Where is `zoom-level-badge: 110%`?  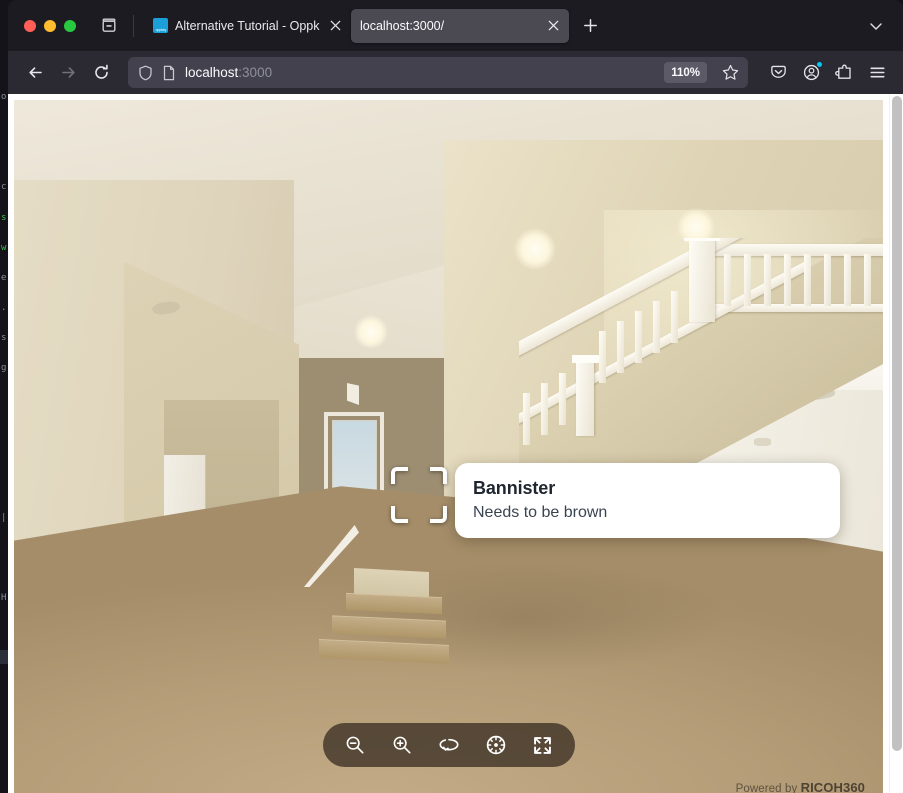
zoom-level-badge: 110% is located at coordinates (685, 72).